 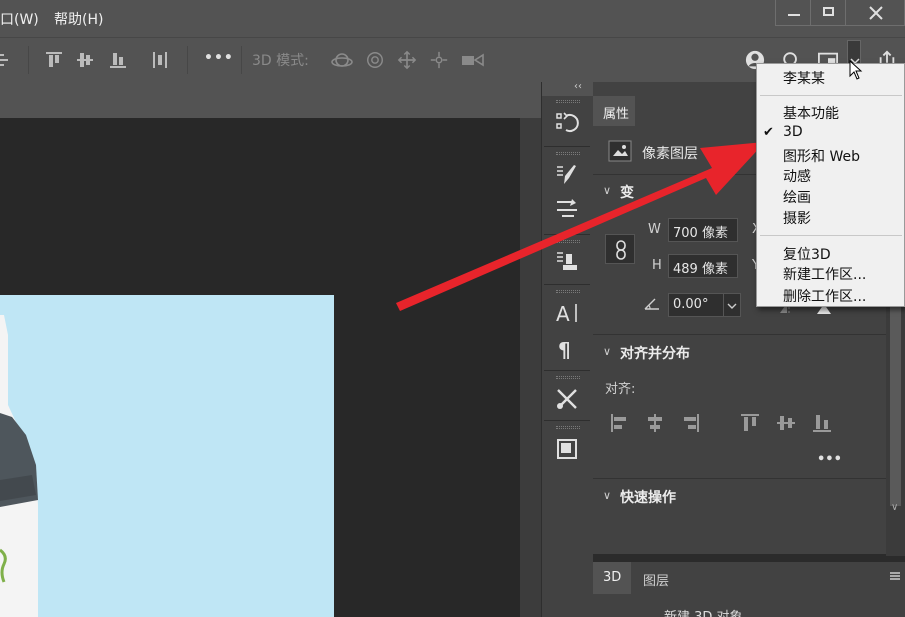 What do you see at coordinates (797, 176) in the screenshot?
I see `workspace-motion: 动感` at bounding box center [797, 176].